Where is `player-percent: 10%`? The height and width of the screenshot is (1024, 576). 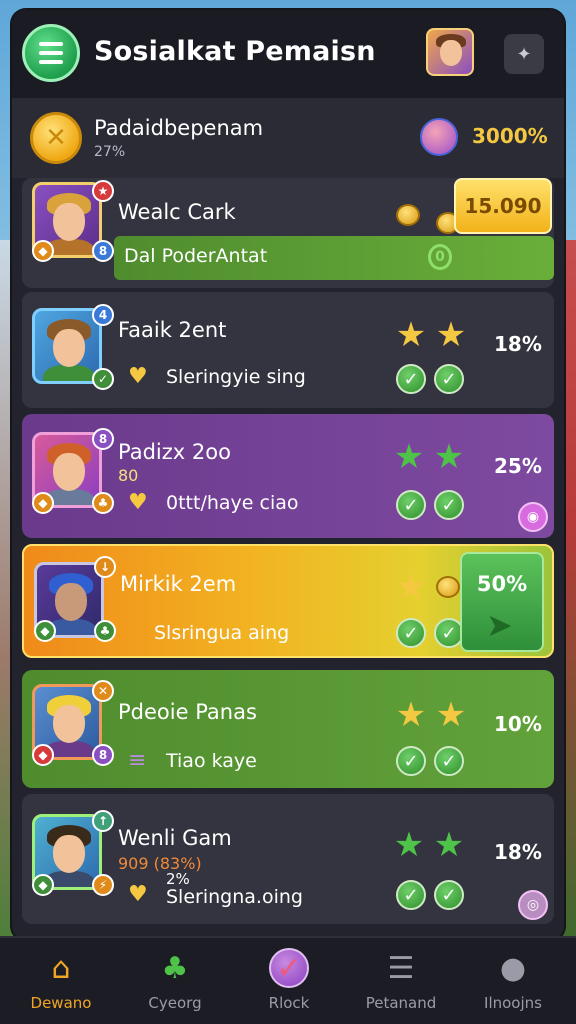
player-percent: 10% is located at coordinates (518, 724).